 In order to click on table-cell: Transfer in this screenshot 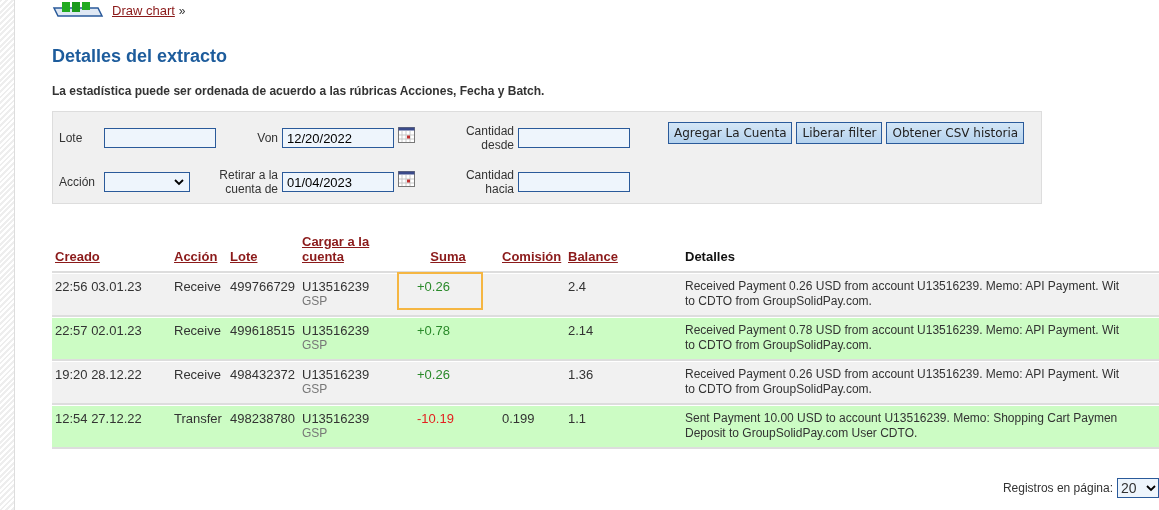, I will do `click(198, 418)`.